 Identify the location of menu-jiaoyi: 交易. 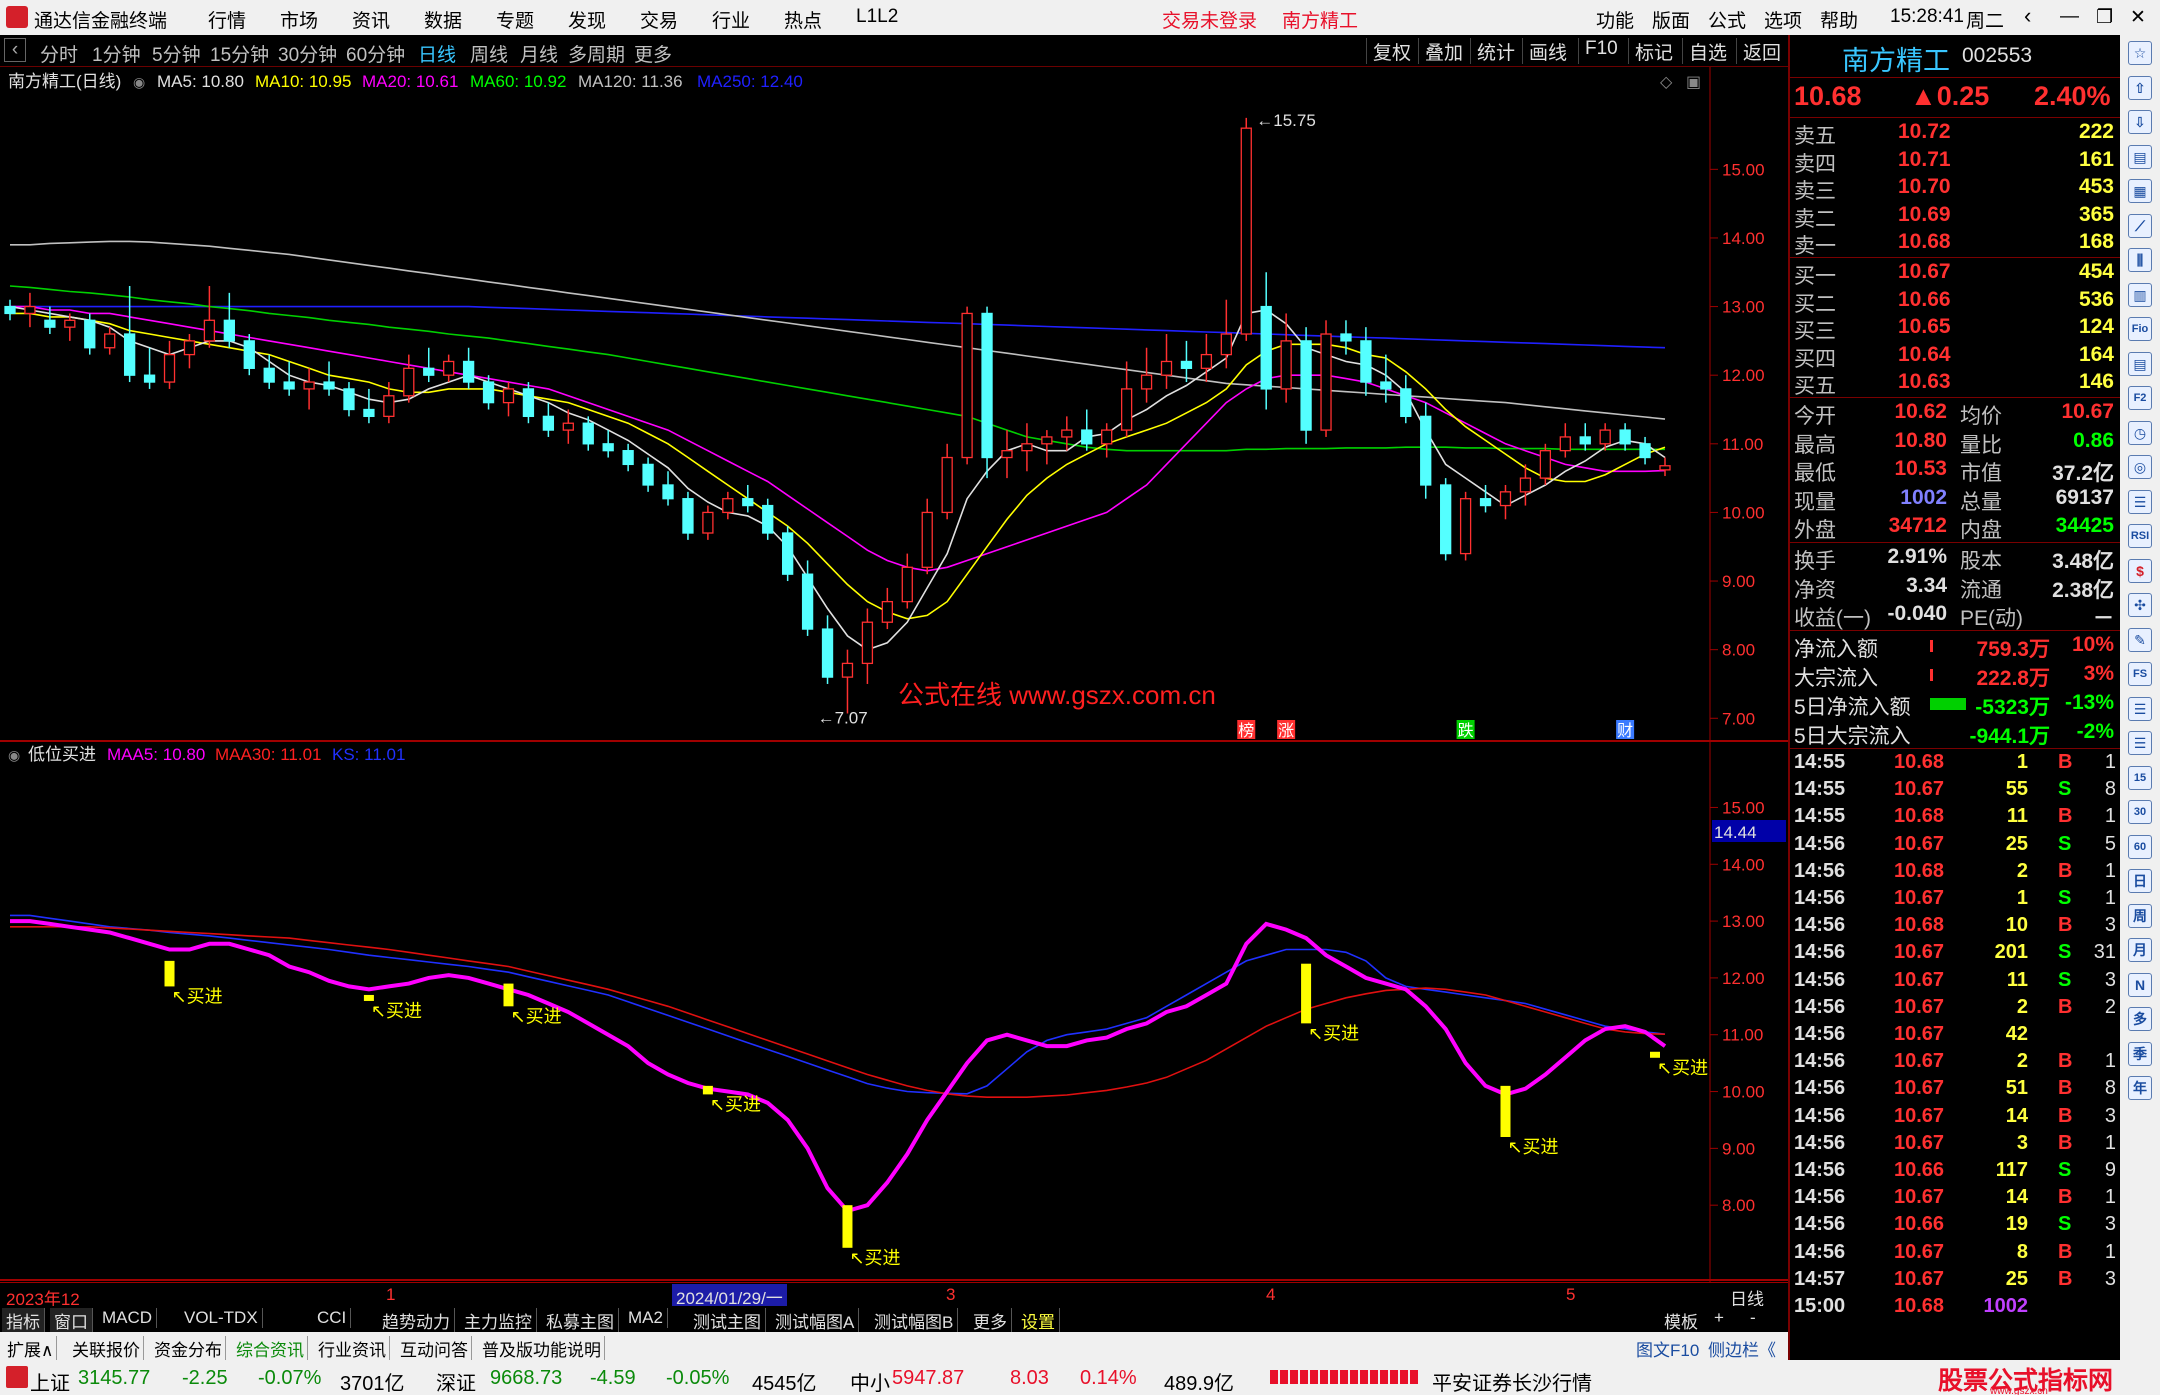
(659, 19).